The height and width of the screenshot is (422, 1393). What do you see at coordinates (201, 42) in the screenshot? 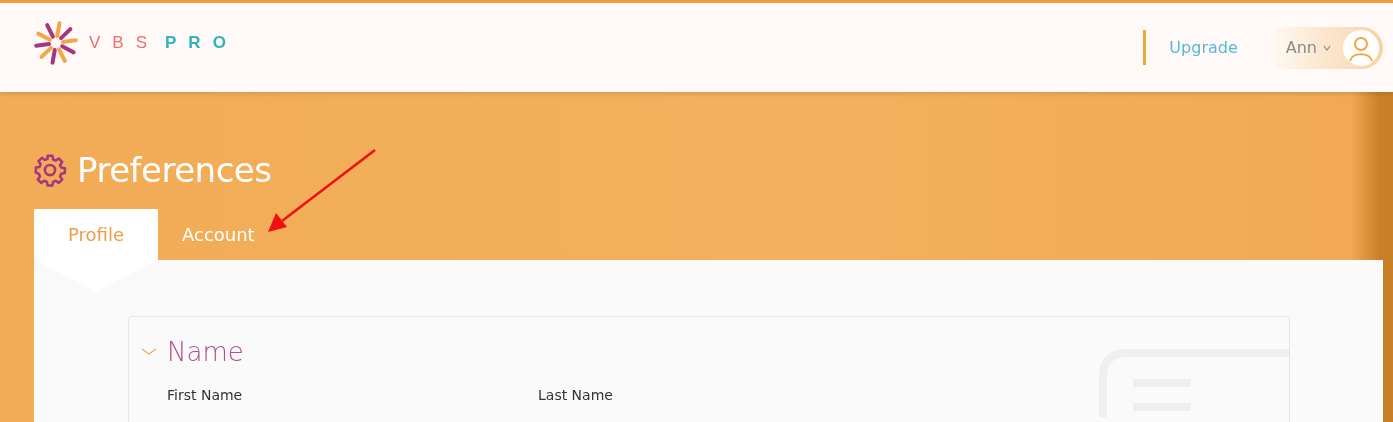
I see `logo-text: PRO` at bounding box center [201, 42].